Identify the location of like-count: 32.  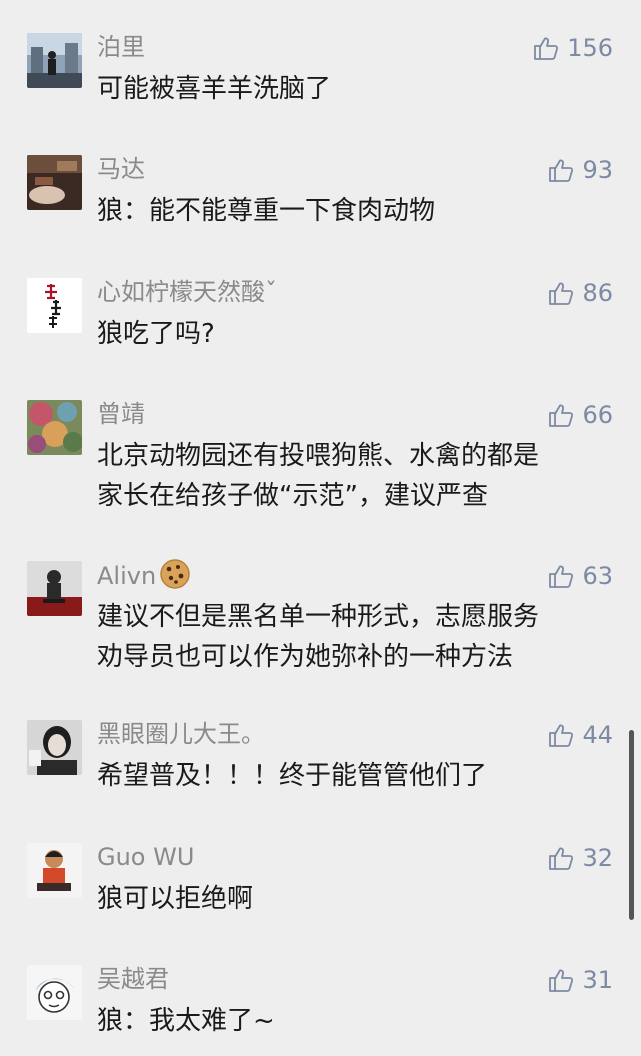
(597, 858).